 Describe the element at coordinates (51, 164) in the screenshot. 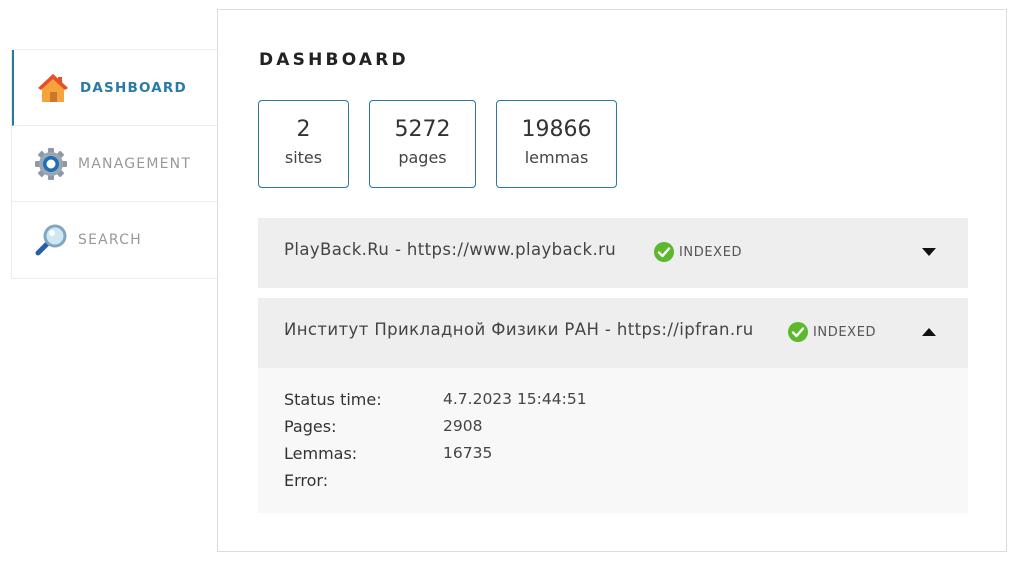

I see `gear-icon` at that location.